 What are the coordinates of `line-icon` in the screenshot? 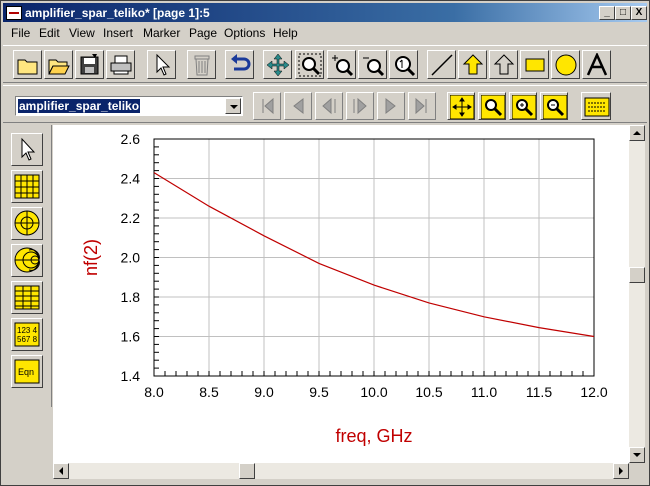 It's located at (442, 65).